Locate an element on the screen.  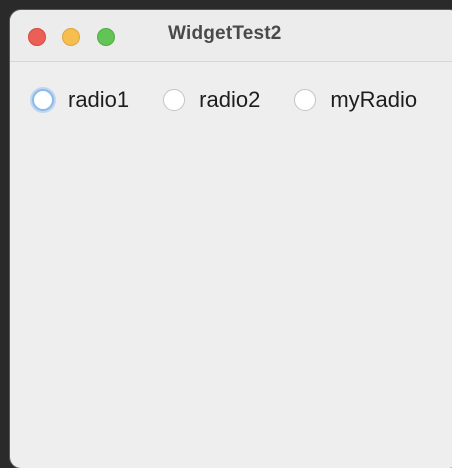
minimize-icon is located at coordinates (71, 37).